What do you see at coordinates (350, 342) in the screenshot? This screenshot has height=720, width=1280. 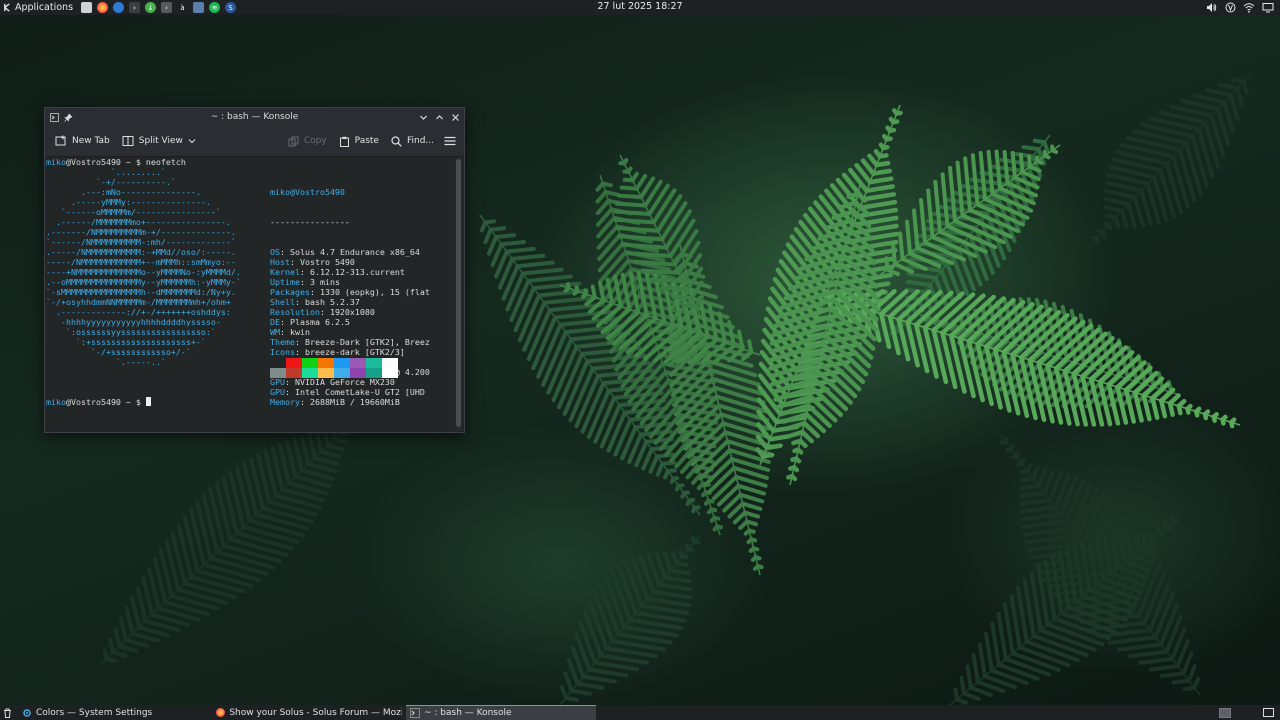 I see `system-info-line: Theme: Breeze-Dark [GTK2], Breez` at bounding box center [350, 342].